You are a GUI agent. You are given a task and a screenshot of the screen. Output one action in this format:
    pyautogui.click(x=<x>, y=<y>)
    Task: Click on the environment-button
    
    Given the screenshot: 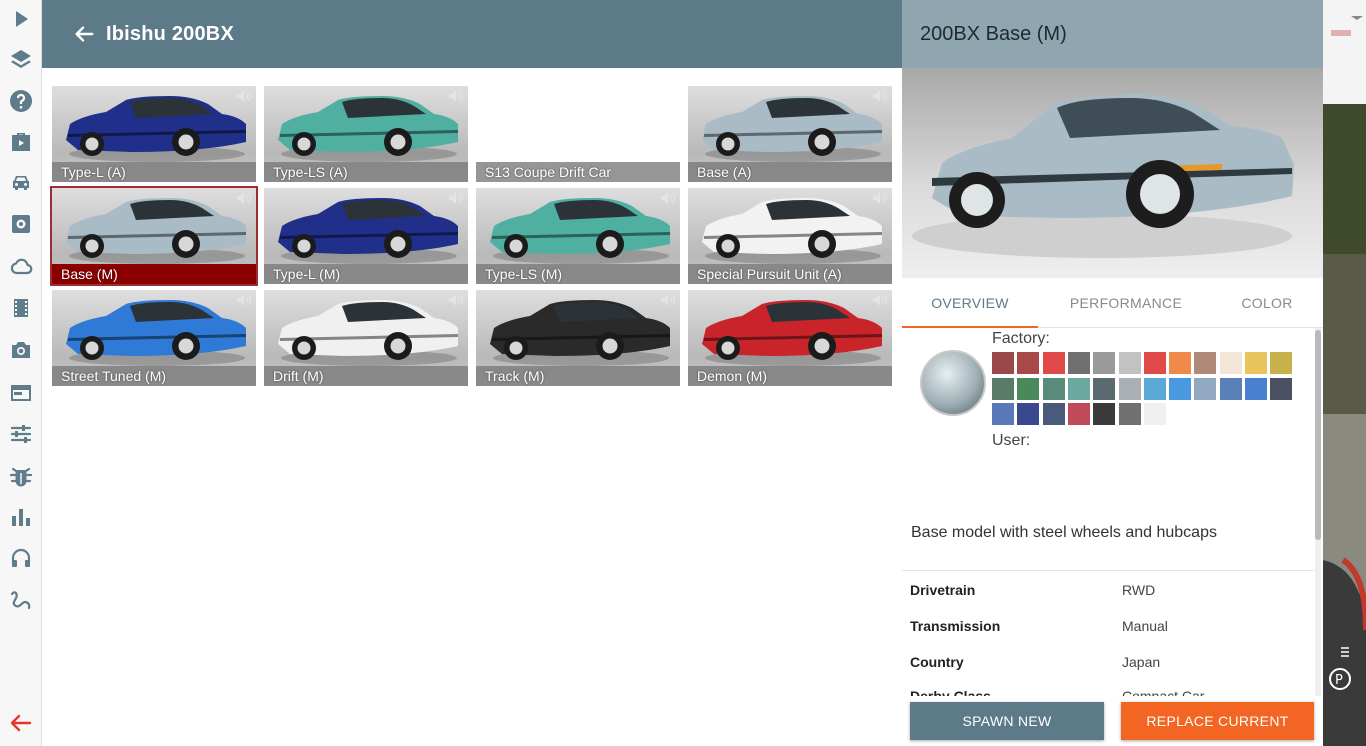 What is the action you would take?
    pyautogui.click(x=21, y=266)
    